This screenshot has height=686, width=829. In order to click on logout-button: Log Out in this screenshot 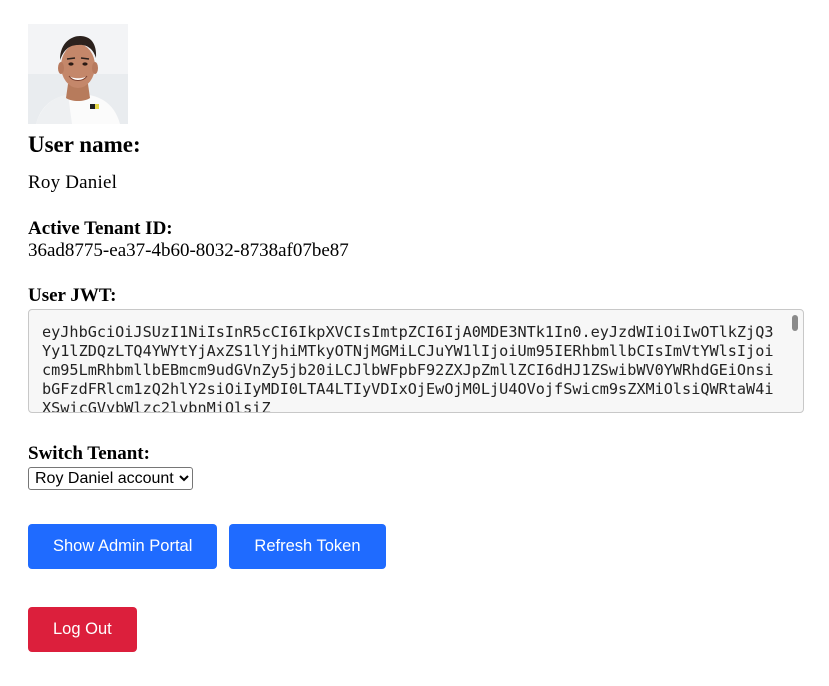, I will do `click(82, 629)`.